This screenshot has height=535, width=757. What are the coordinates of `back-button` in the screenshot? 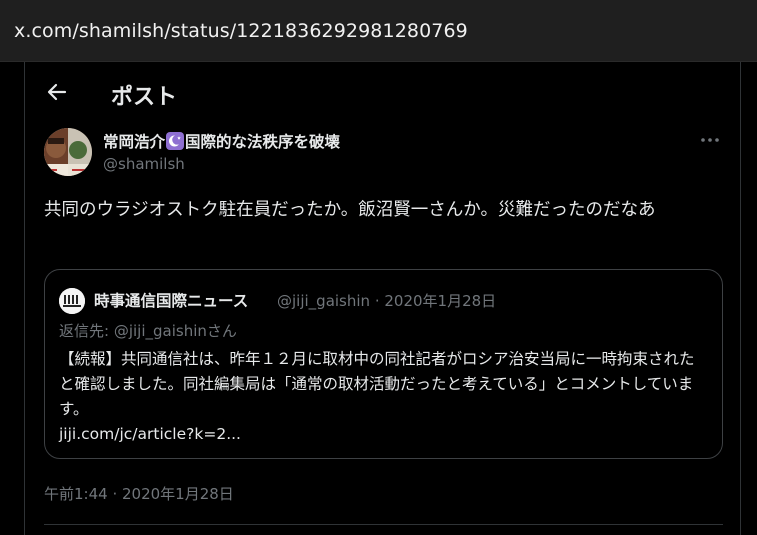 It's located at (57, 92).